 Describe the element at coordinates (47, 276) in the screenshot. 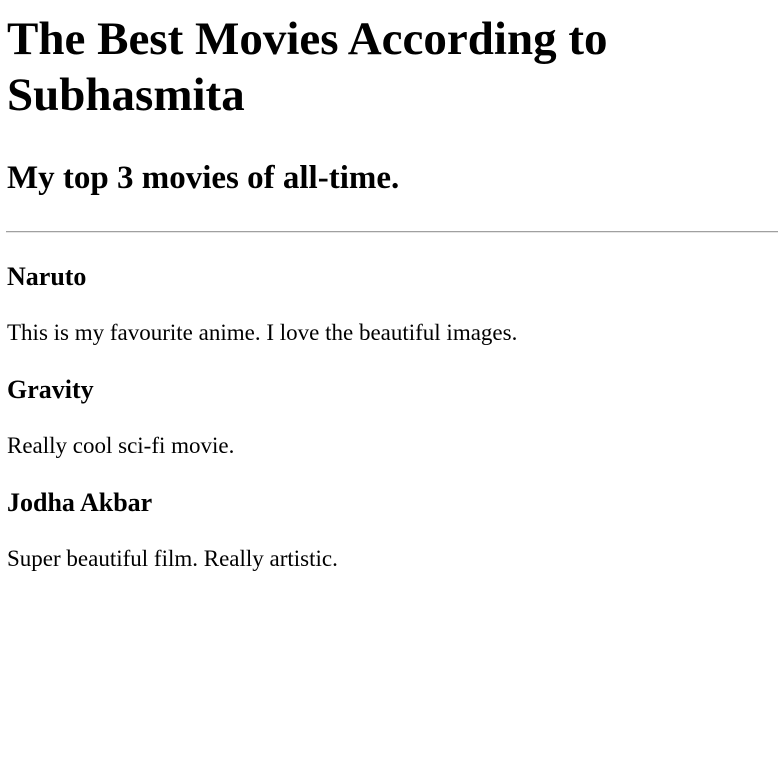

I see `movie-title: Naruto` at that location.